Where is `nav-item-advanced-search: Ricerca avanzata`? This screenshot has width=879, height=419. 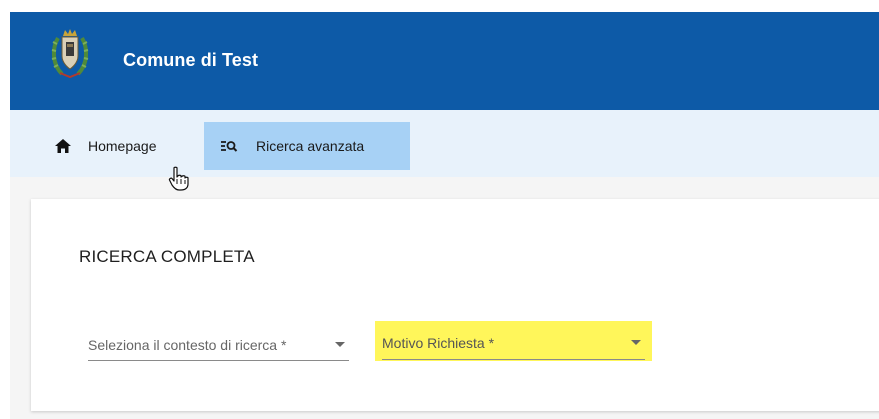 nav-item-advanced-search: Ricerca avanzata is located at coordinates (307, 146).